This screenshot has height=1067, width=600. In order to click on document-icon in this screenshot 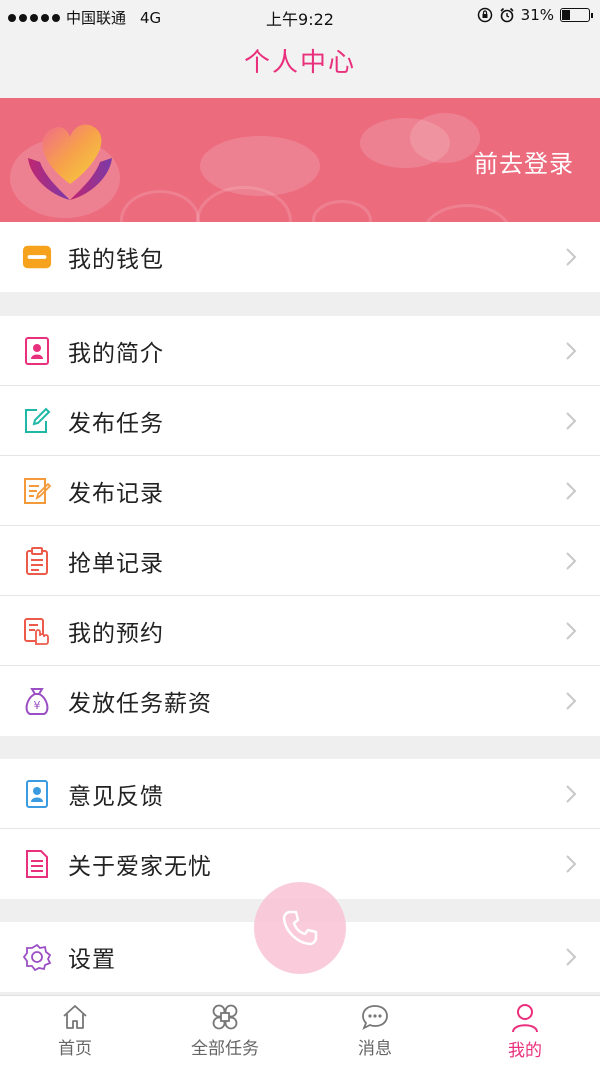, I will do `click(37, 864)`.